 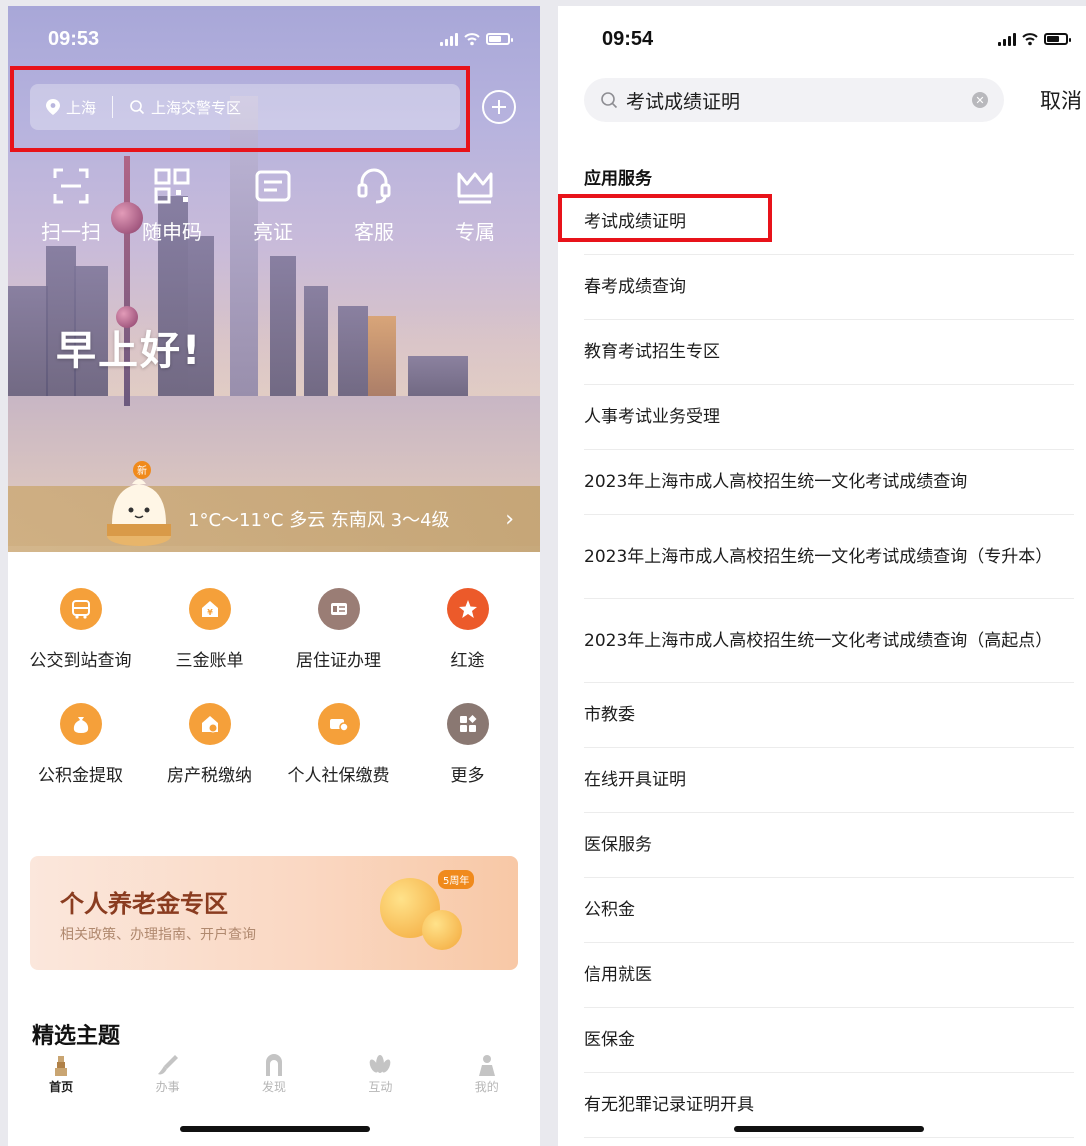 I want to click on tab-home: 首页, so click(x=61, y=1079).